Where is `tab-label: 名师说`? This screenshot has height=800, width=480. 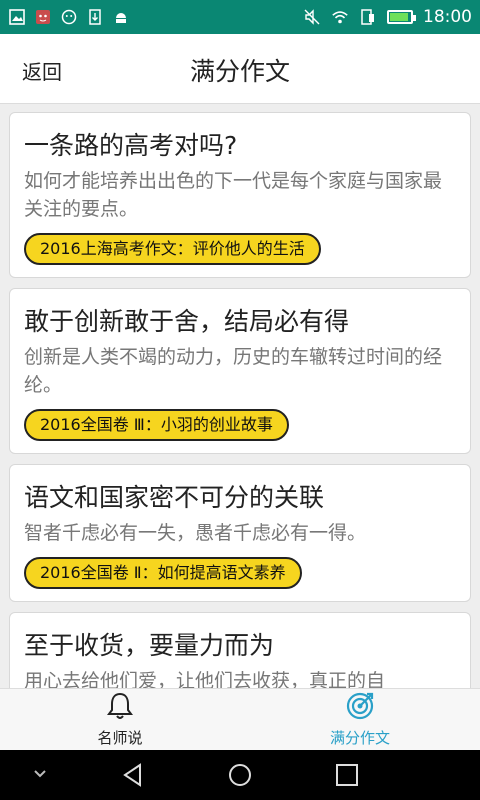 tab-label: 名师说 is located at coordinates (120, 738).